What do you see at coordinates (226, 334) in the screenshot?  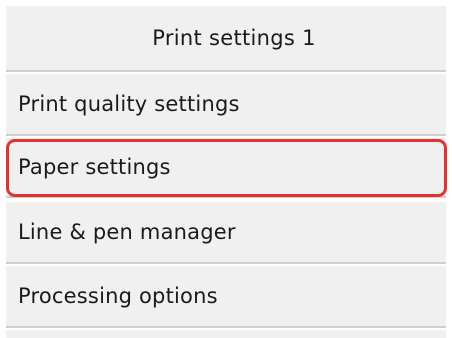 I see `next-item-edge` at bounding box center [226, 334].